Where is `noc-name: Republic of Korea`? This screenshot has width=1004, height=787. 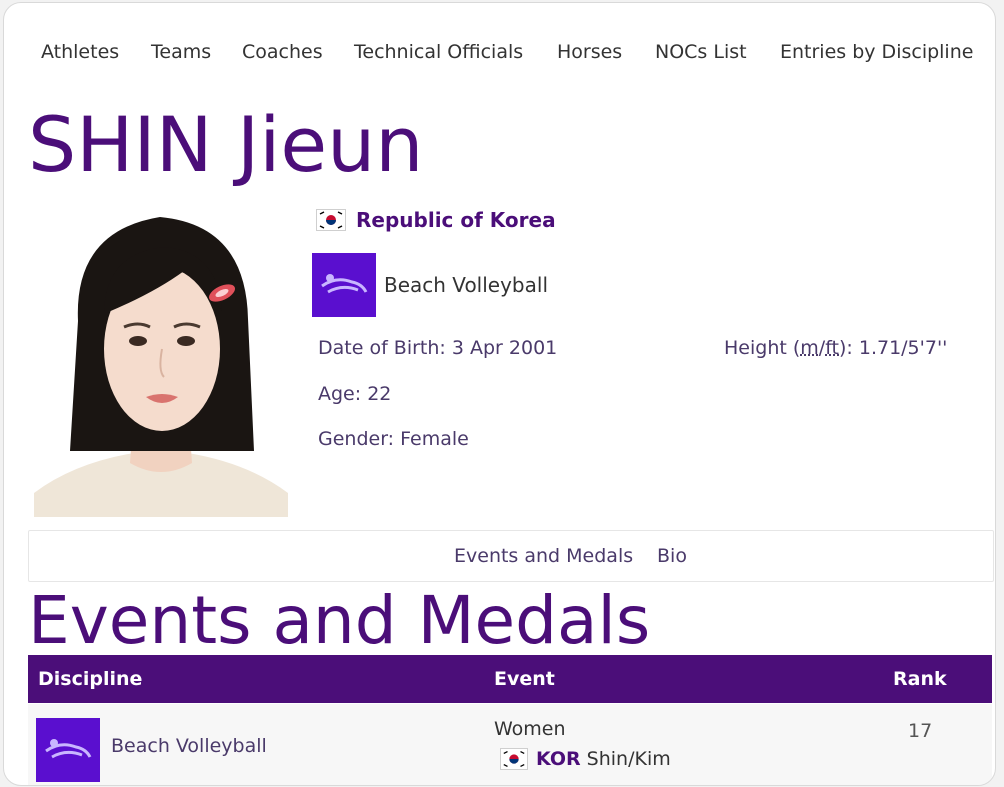 noc-name: Republic of Korea is located at coordinates (456, 220).